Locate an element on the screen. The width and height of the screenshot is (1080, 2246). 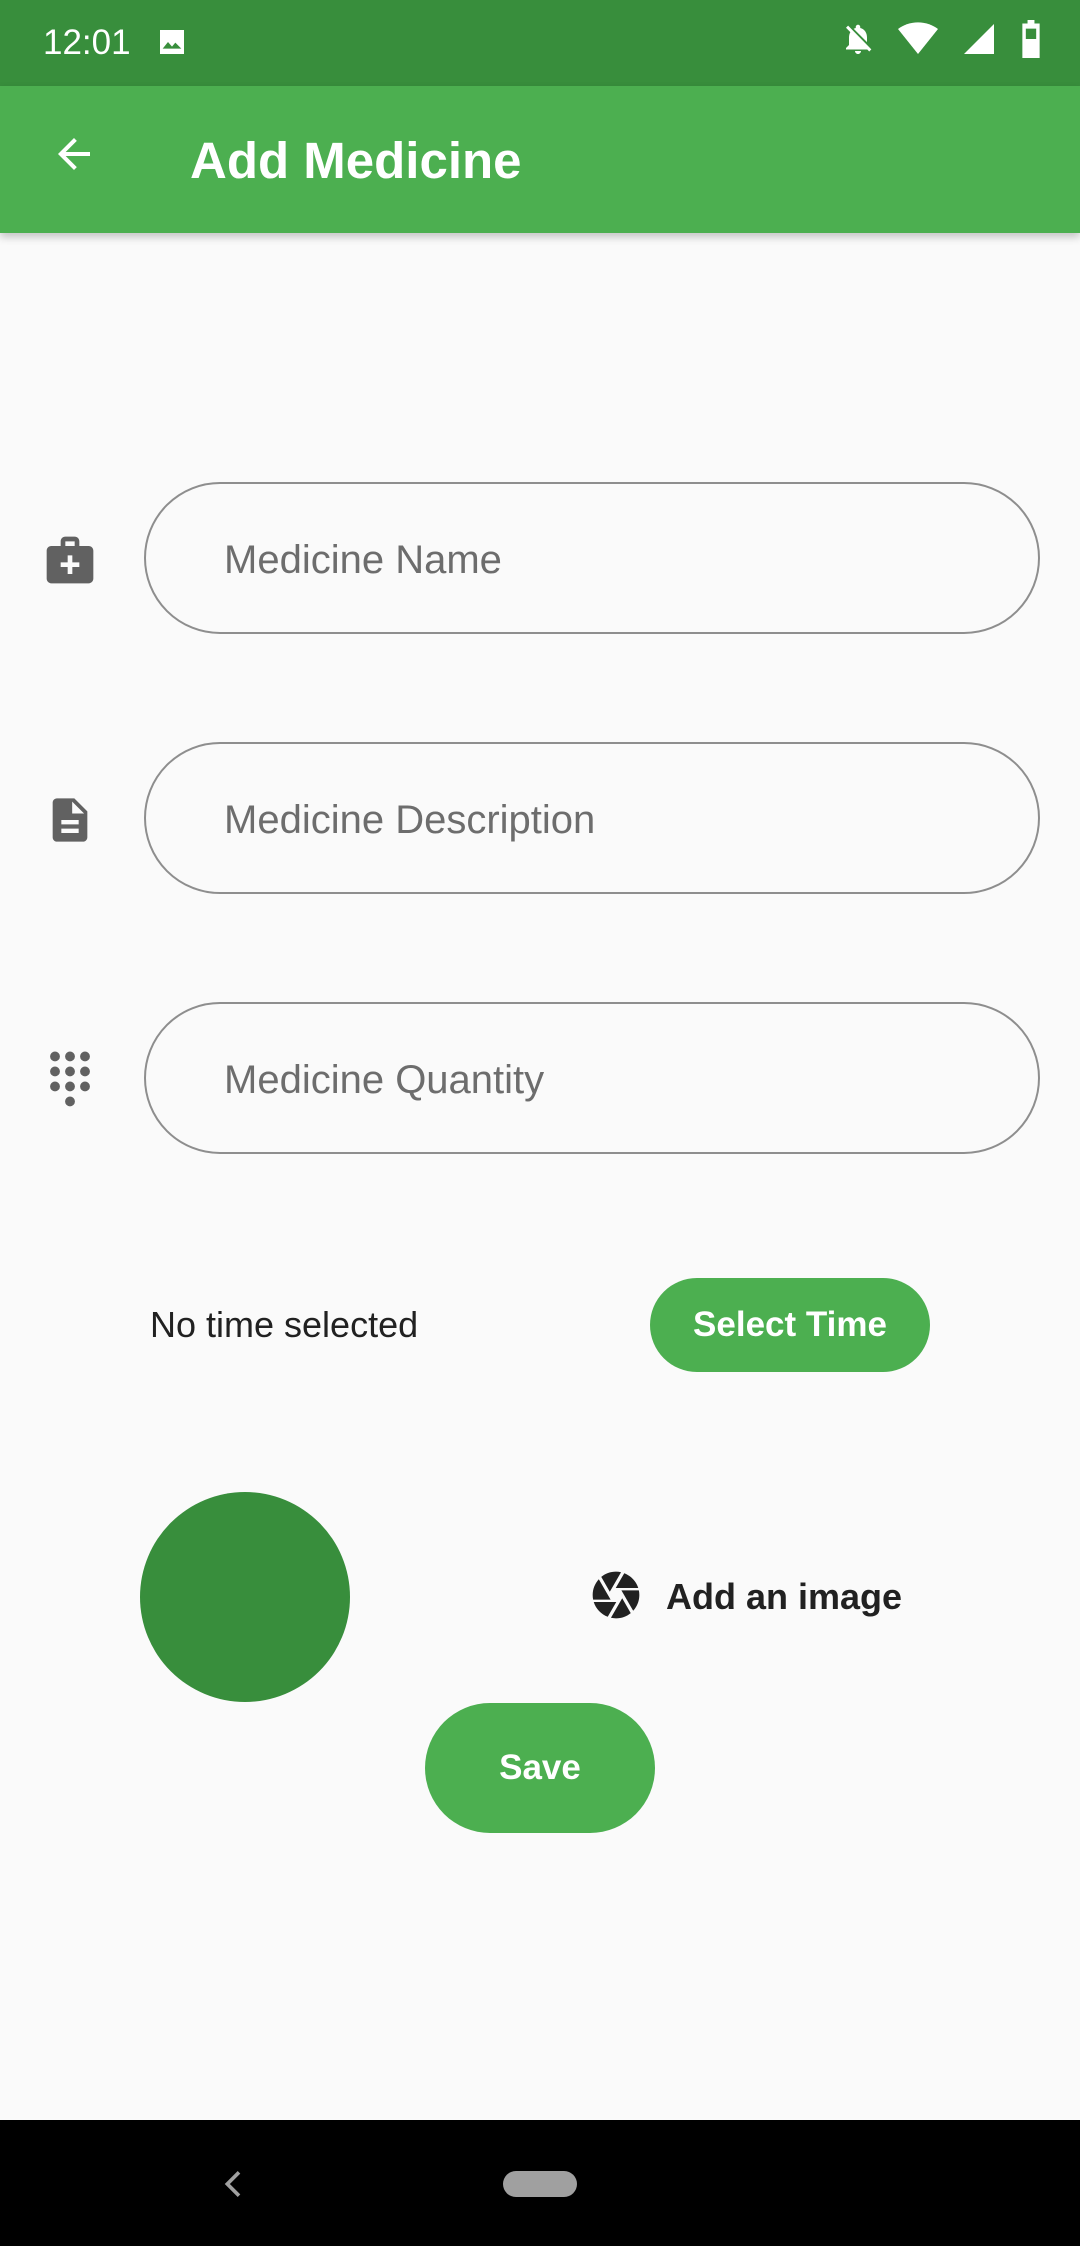
medicine-name-placeholder: Medicine Name is located at coordinates (363, 560).